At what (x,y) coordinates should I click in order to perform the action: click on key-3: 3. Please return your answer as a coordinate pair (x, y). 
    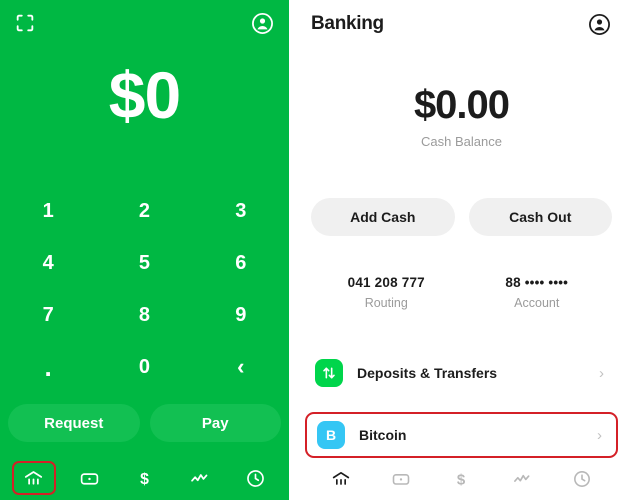
    Looking at the image, I should click on (241, 211).